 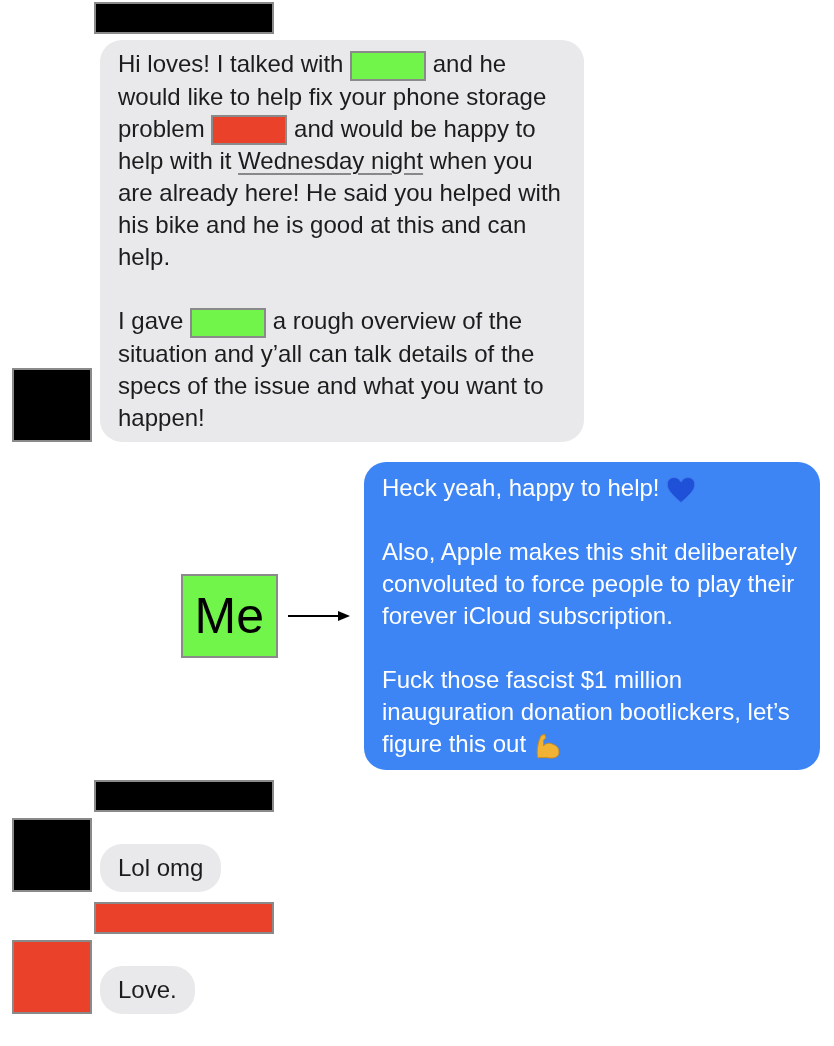 I want to click on message-text: Heck yeah, happy to help!, so click(x=592, y=487).